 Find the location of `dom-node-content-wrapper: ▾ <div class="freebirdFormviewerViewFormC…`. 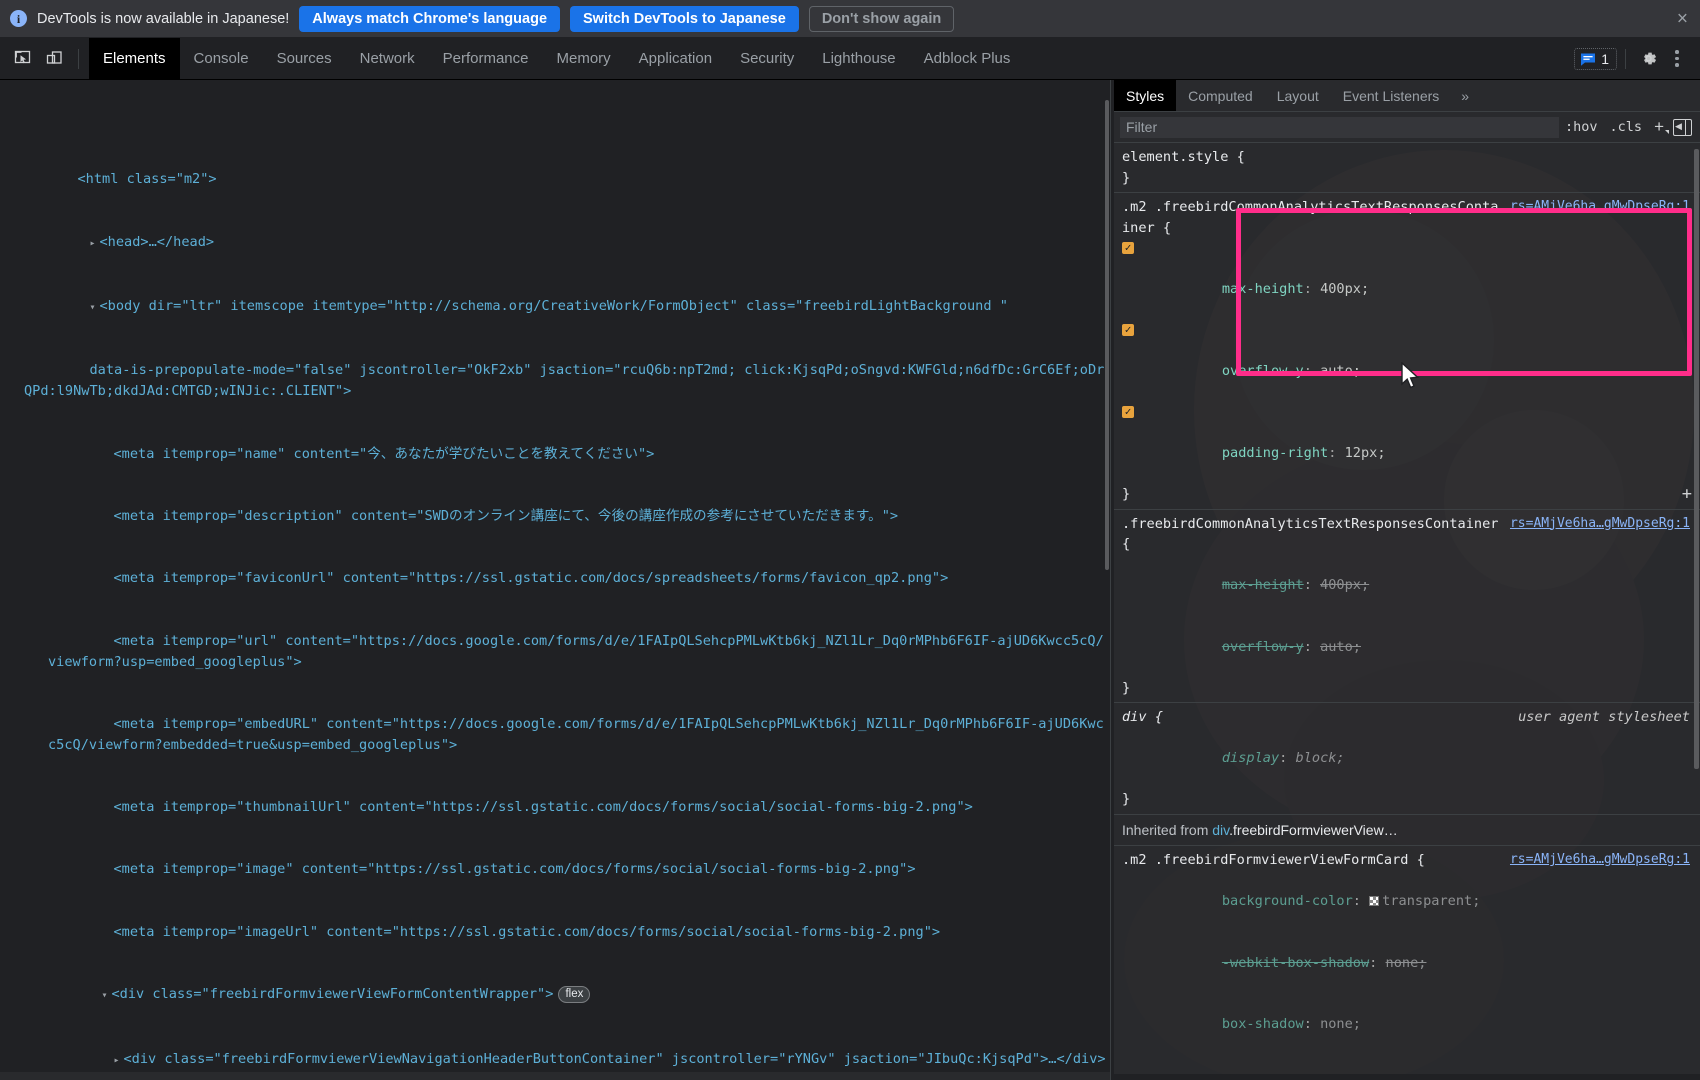

dom-node-content-wrapper: ▾ <div class="freebirdFormviewerViewFormC… is located at coordinates (555, 995).